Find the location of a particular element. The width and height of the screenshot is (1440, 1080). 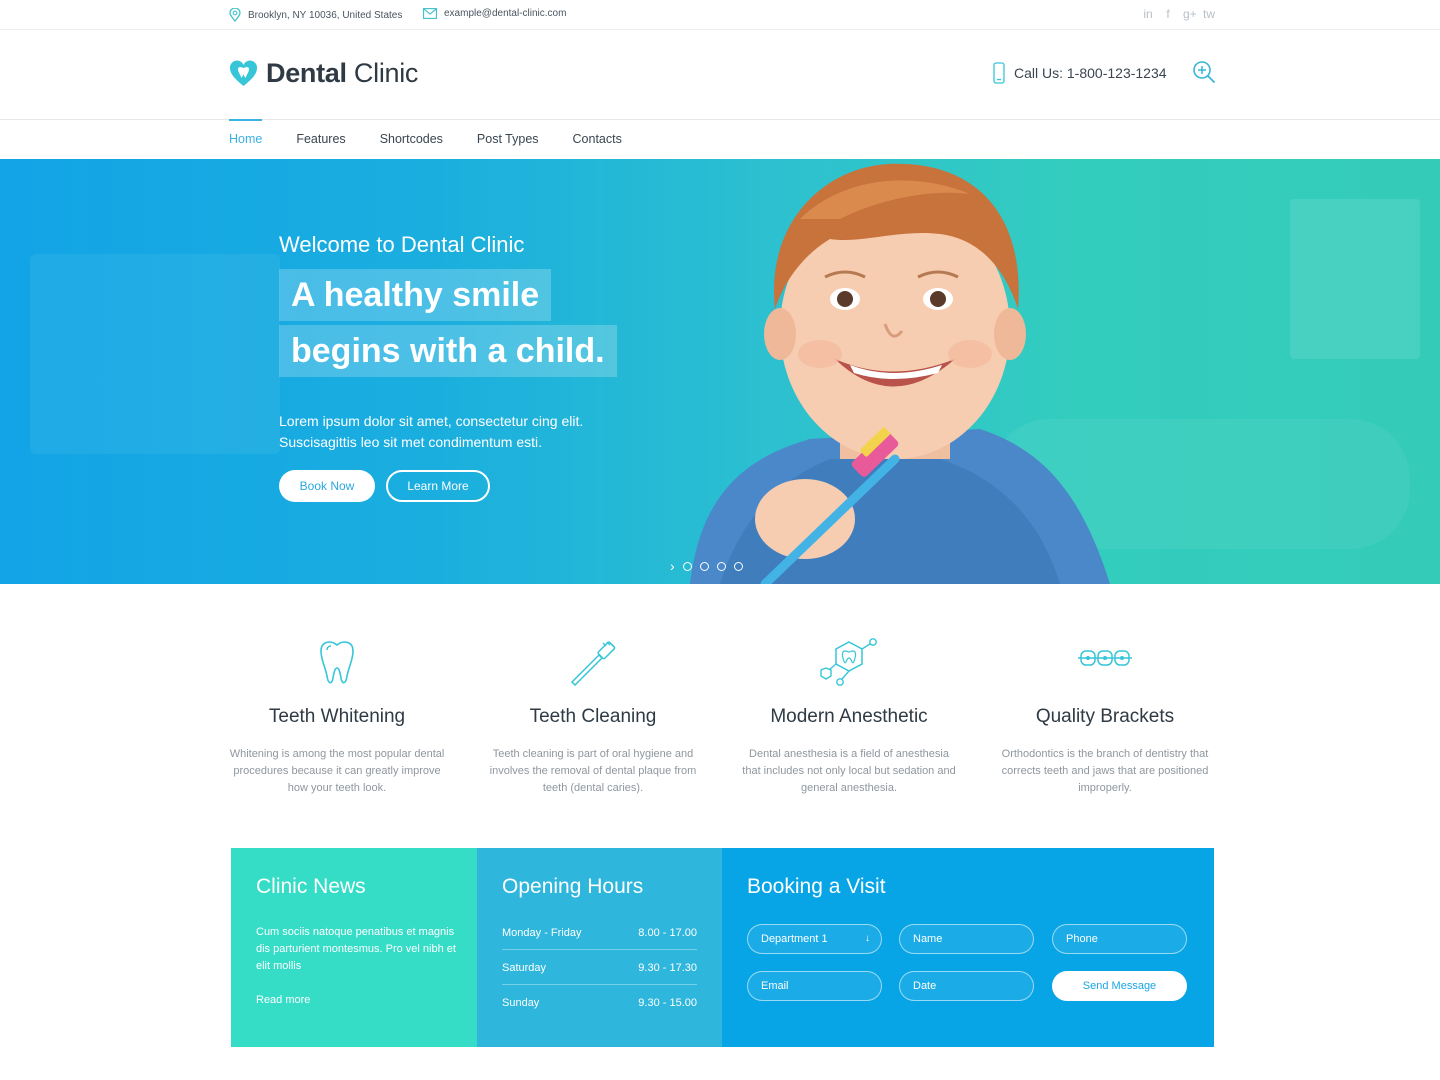

phone-icon is located at coordinates (999, 73).